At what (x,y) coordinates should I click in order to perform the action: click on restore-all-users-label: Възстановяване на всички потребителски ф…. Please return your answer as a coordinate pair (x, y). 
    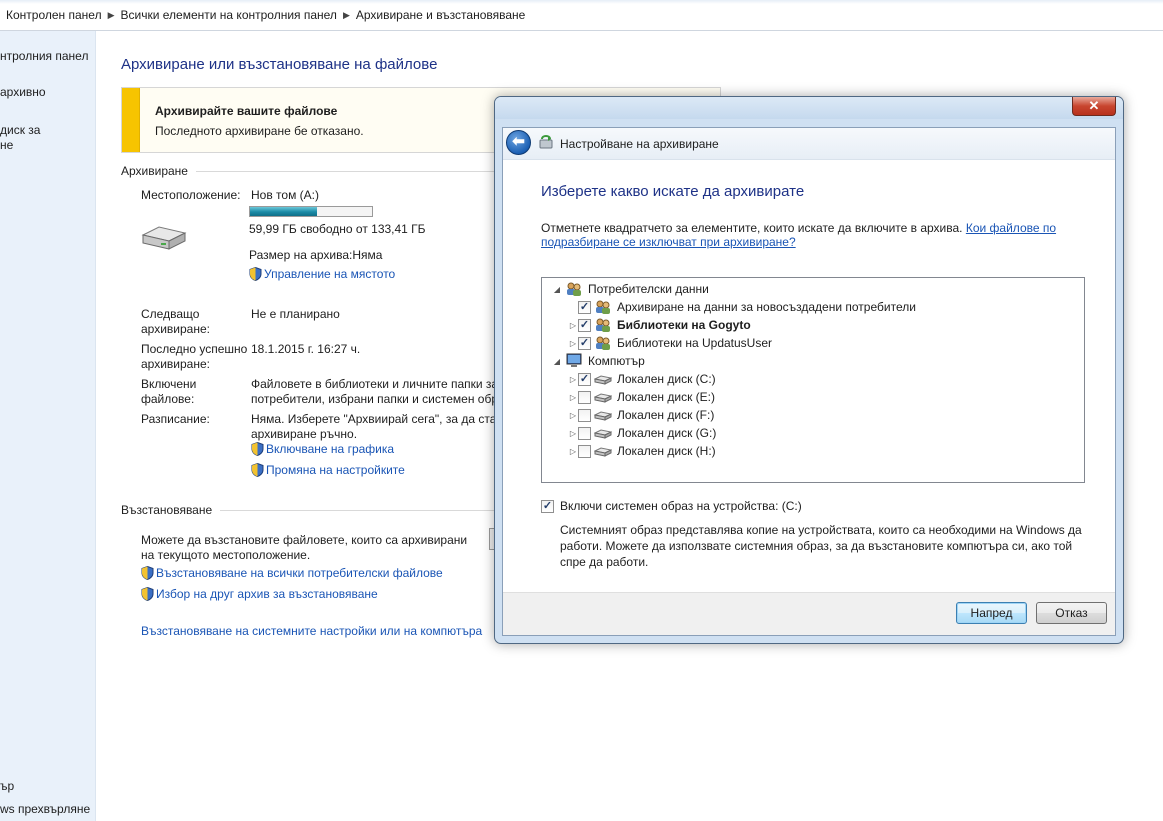
    Looking at the image, I should click on (299, 573).